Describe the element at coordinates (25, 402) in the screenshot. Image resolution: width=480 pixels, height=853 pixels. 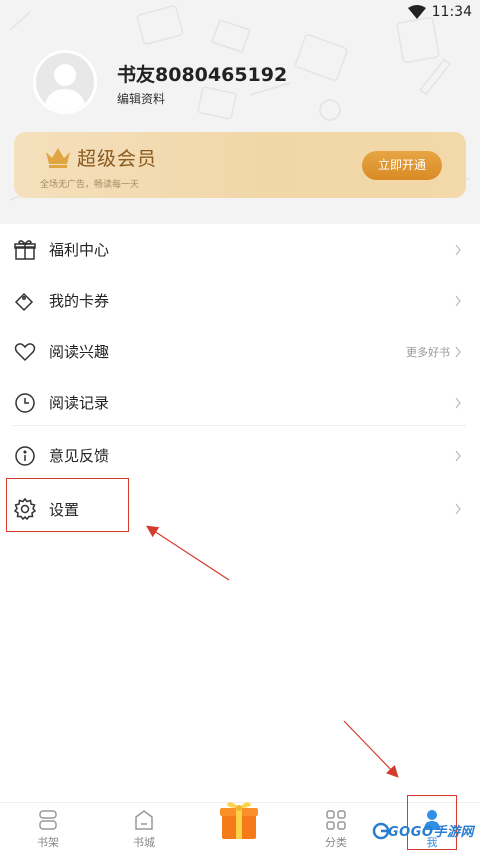
I see `clock-icon` at that location.